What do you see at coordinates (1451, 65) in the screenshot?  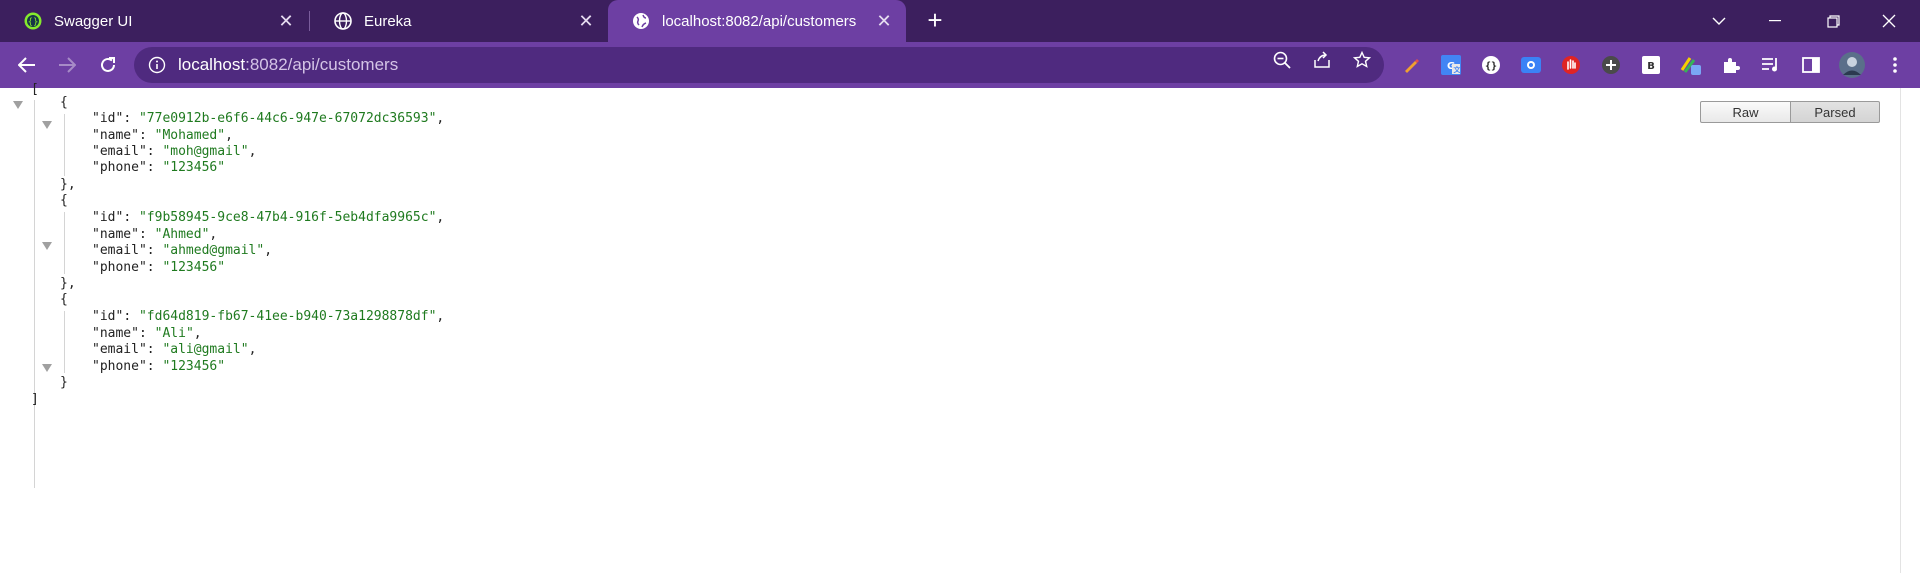 I see `google-translate-icon: G文` at bounding box center [1451, 65].